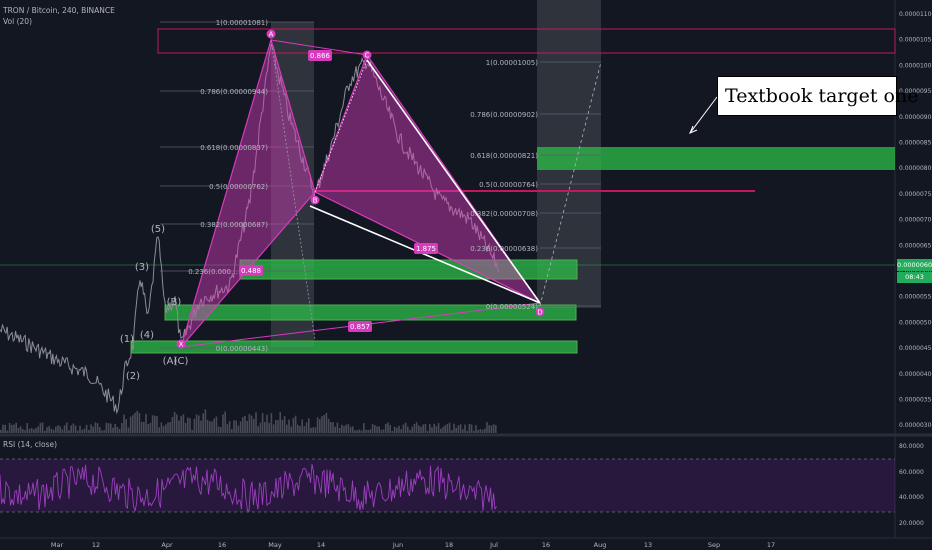  I want to click on symbol-title: TRON / Bitcoin, 240, BINANCE, so click(59, 10).